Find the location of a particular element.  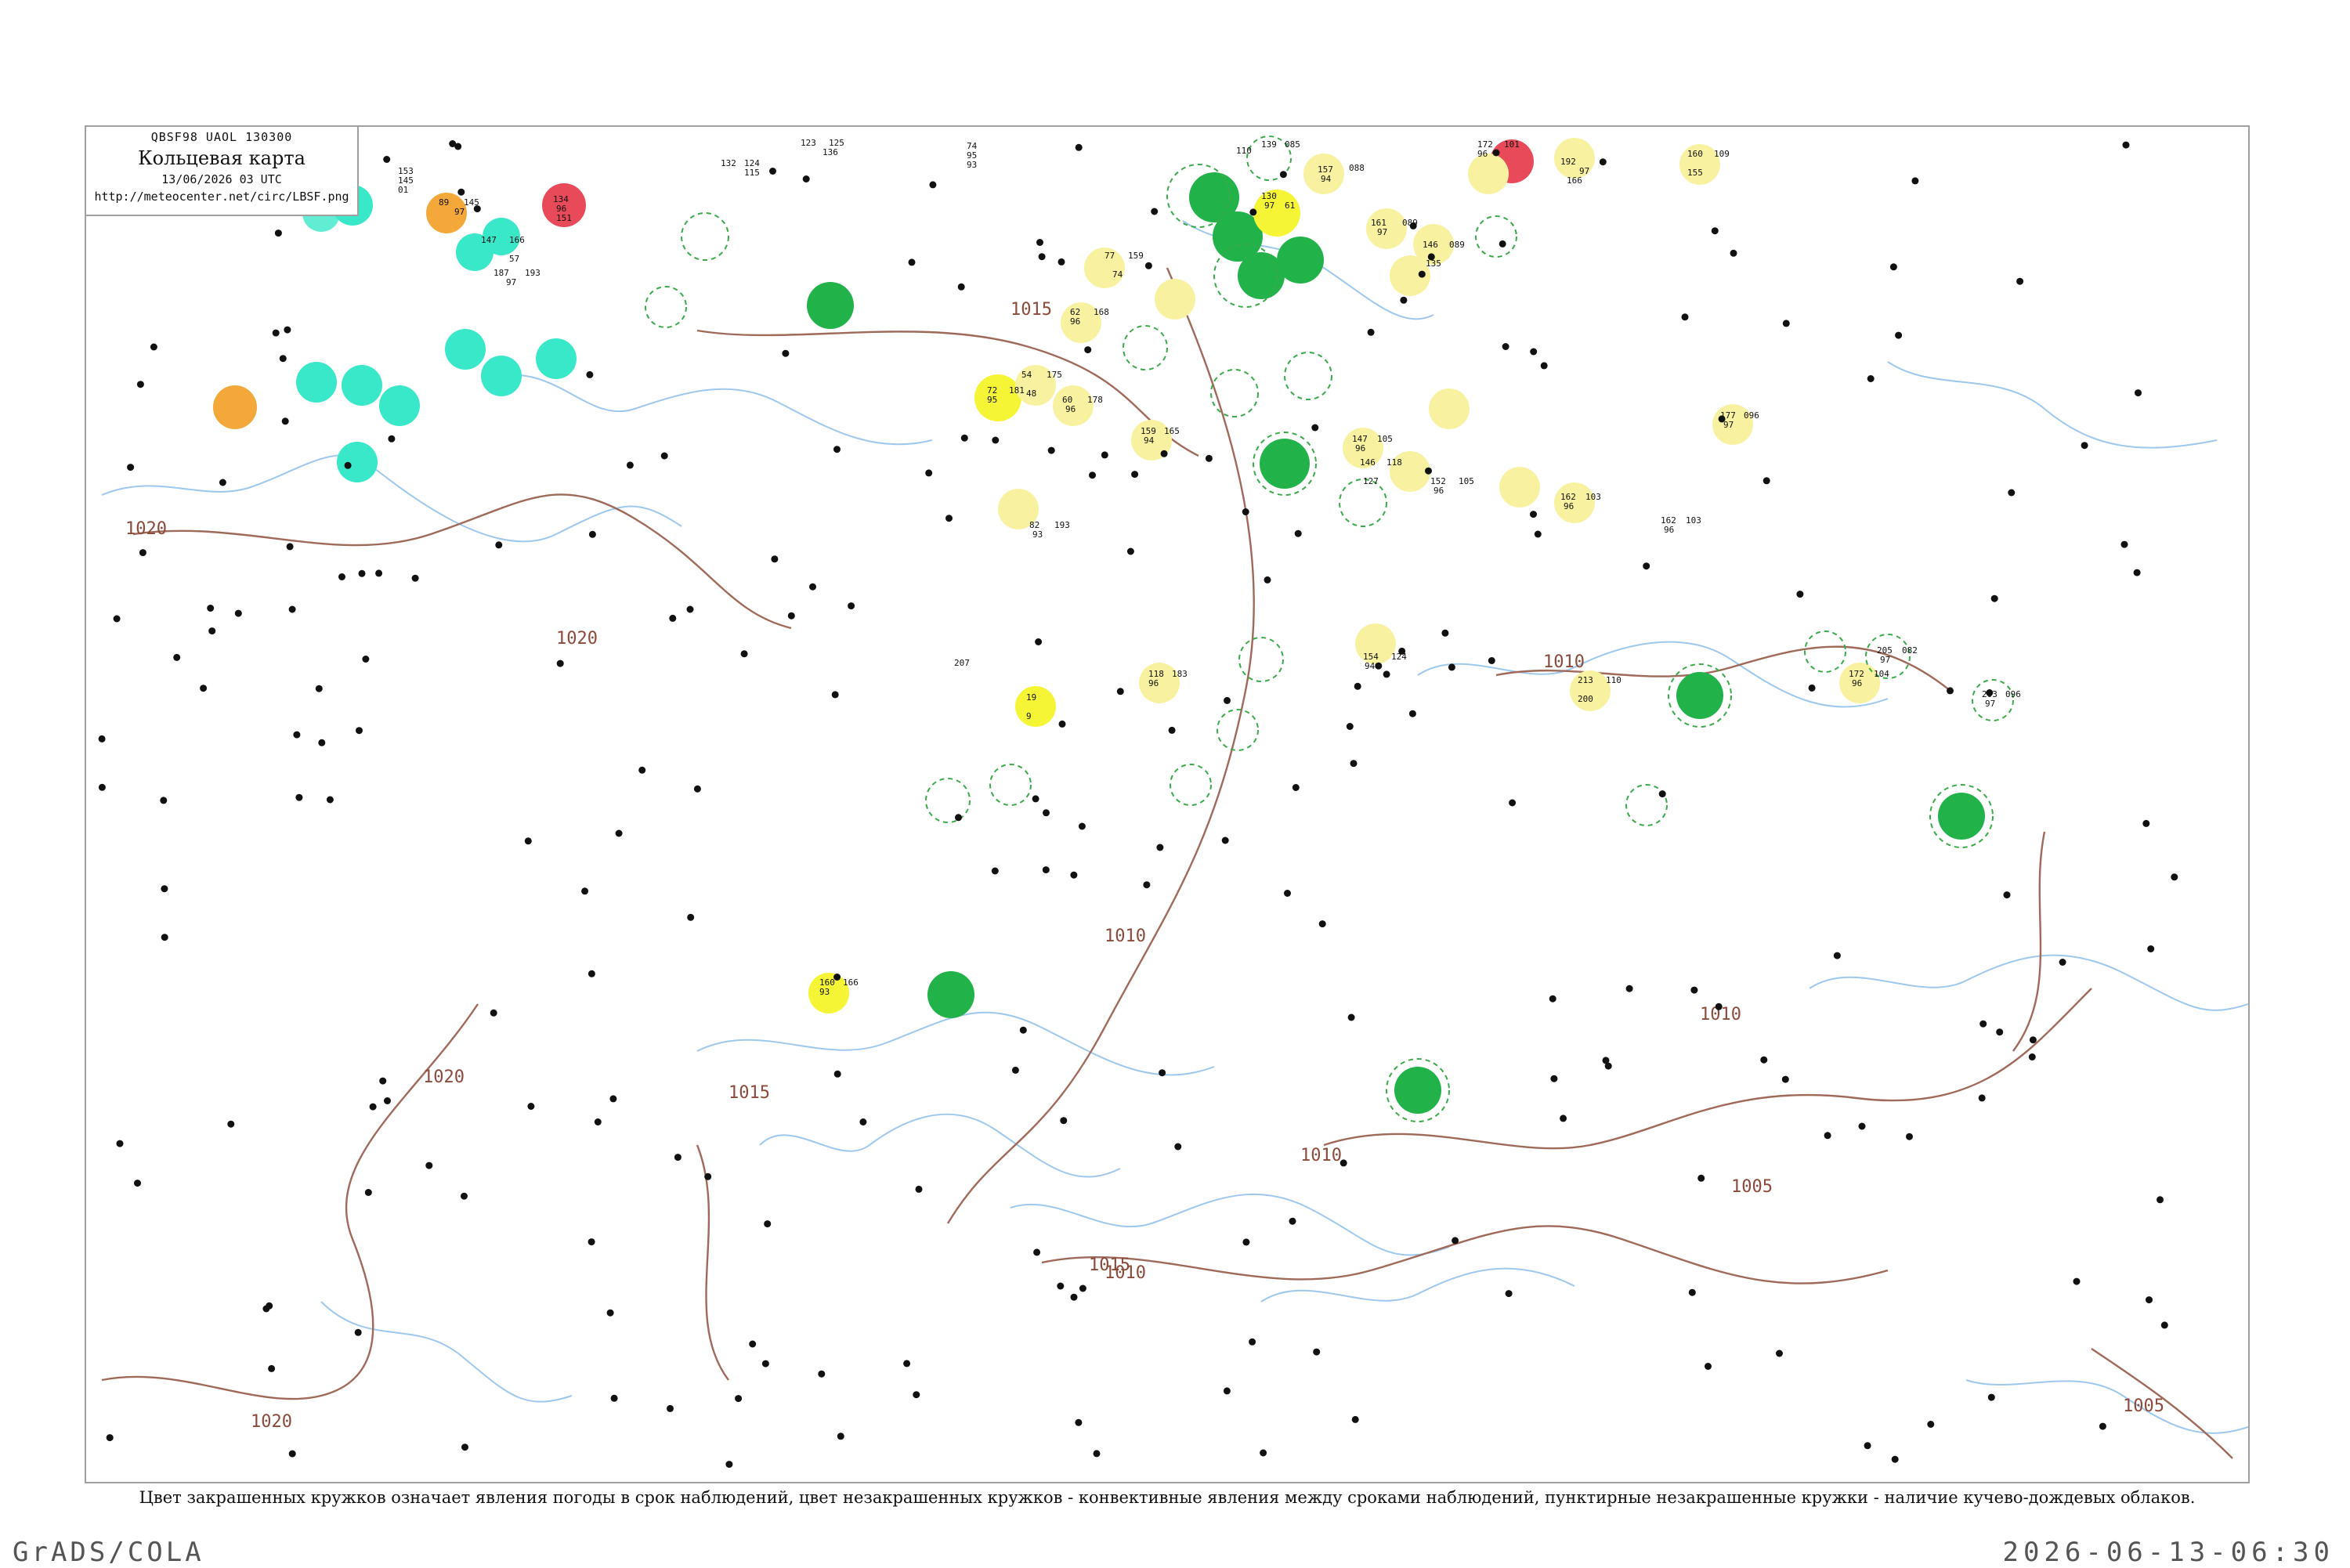

station-dewpoint: 139 is located at coordinates (1269, 144).